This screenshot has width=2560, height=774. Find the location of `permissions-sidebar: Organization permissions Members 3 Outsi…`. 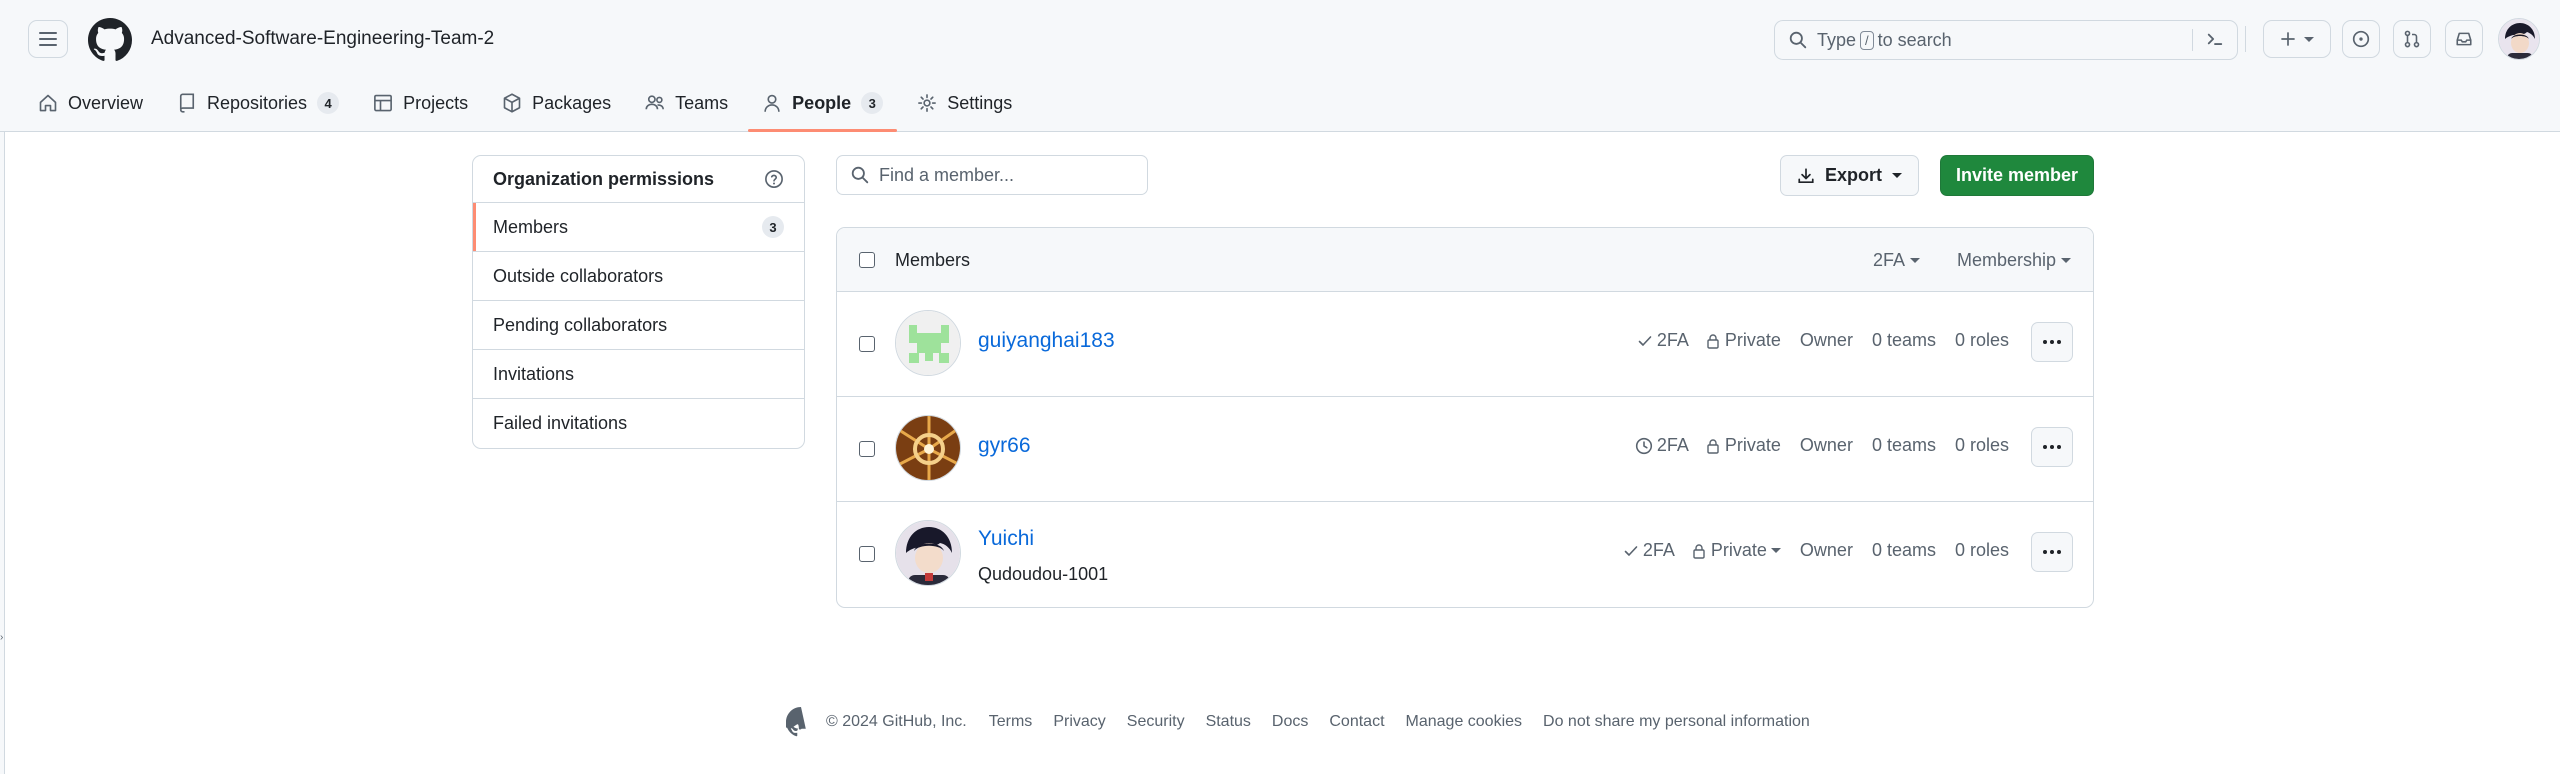

permissions-sidebar: Organization permissions Members 3 Outsi… is located at coordinates (638, 302).